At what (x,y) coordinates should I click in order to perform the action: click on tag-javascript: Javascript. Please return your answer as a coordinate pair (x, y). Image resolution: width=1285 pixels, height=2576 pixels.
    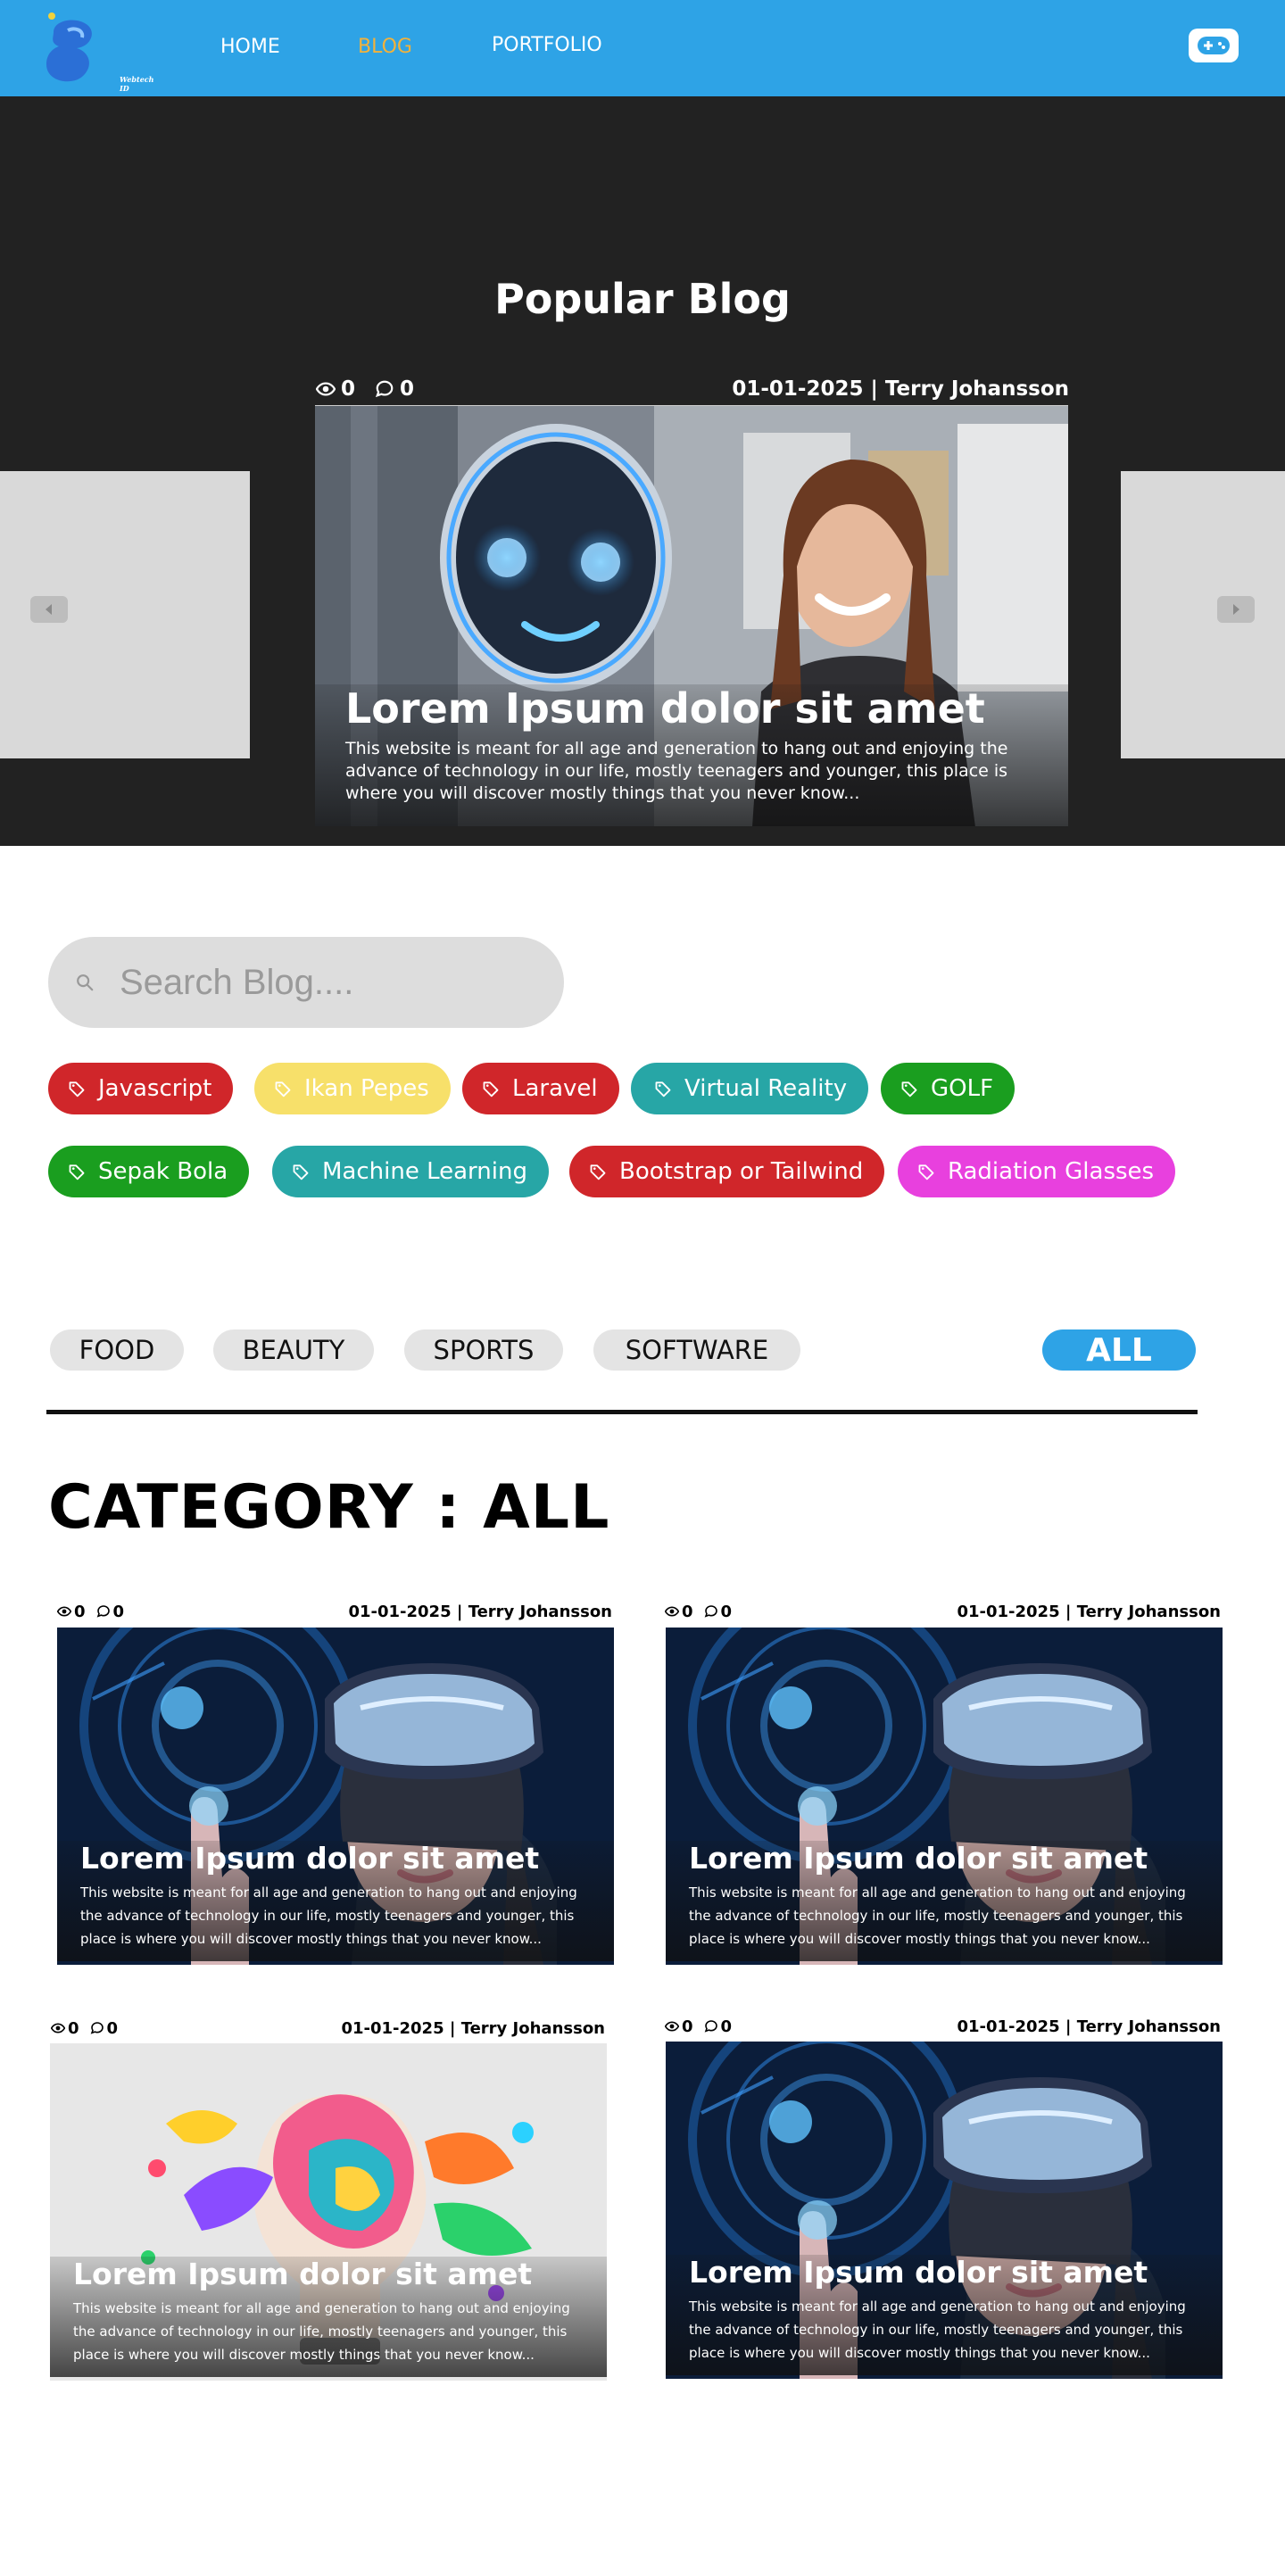
    Looking at the image, I should click on (141, 1088).